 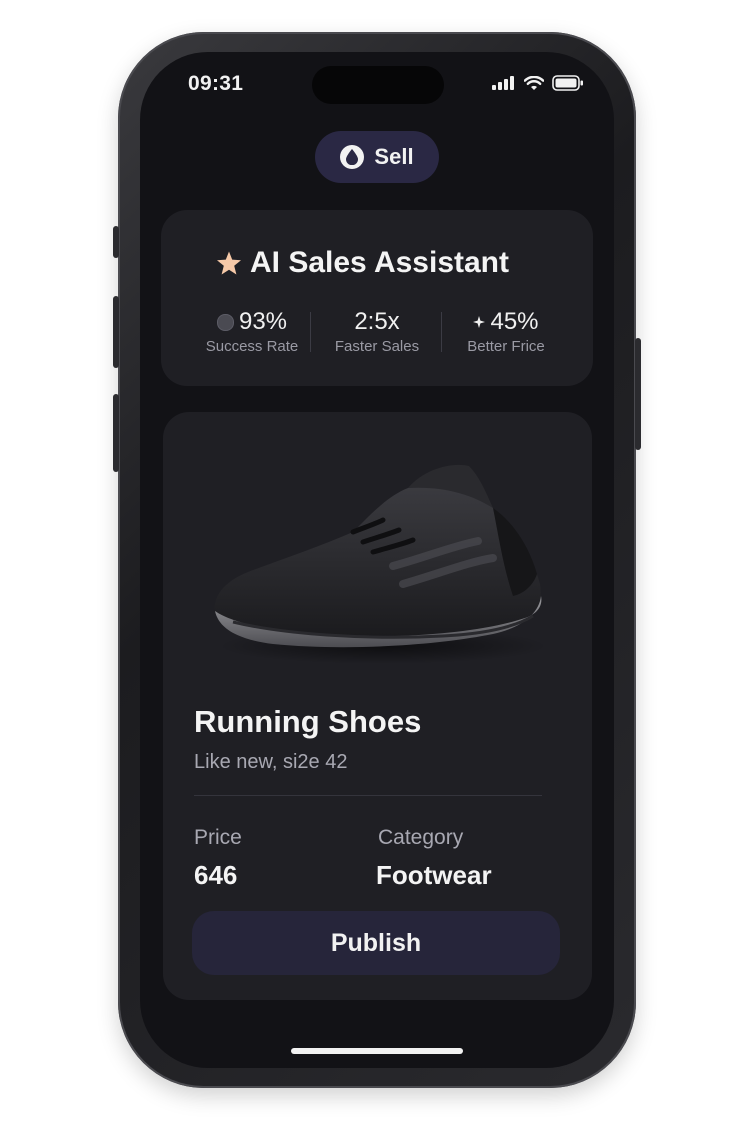 I want to click on price-value: 646, so click(x=215, y=875).